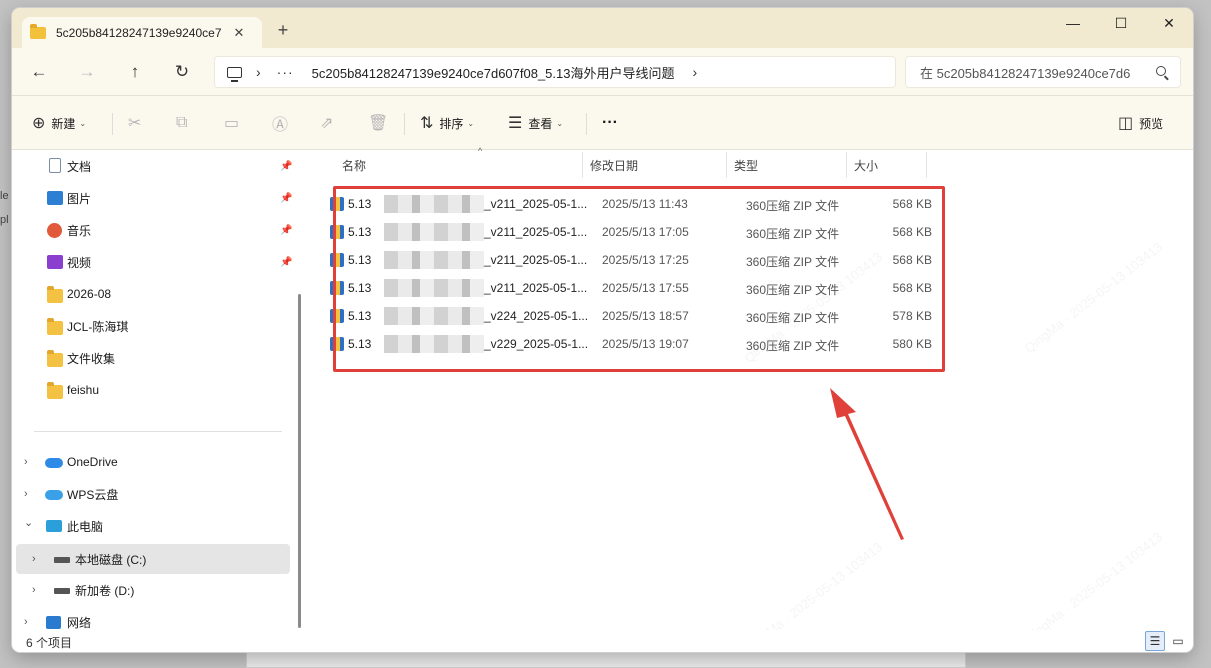 This screenshot has height=668, width=1211. Describe the element at coordinates (182, 72) in the screenshot. I see `refresh-button: ↻` at that location.